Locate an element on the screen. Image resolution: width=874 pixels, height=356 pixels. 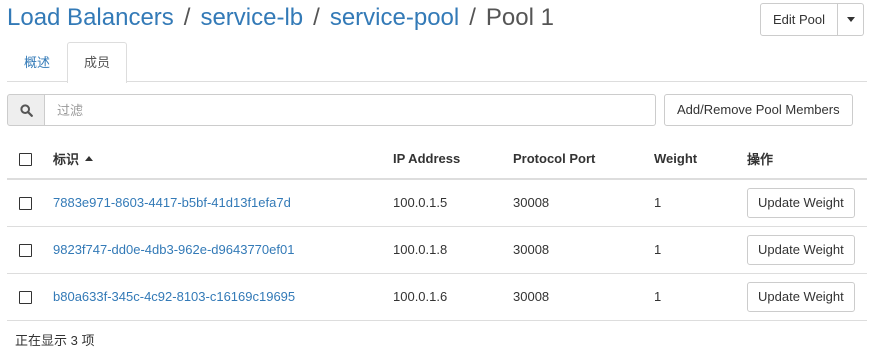
sort-ascending-icon is located at coordinates (89, 158).